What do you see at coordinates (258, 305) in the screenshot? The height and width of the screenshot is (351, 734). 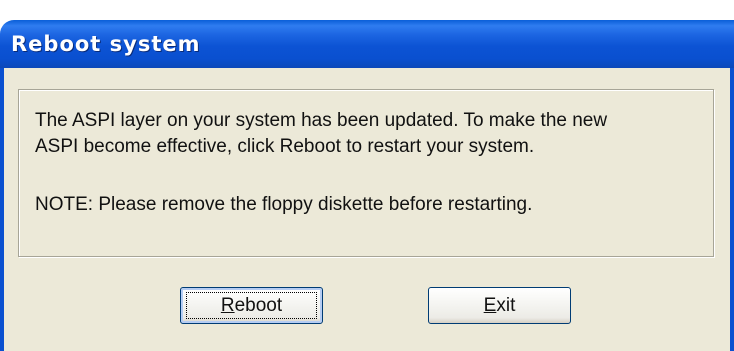 I see `reboot-label-rest: eboot` at bounding box center [258, 305].